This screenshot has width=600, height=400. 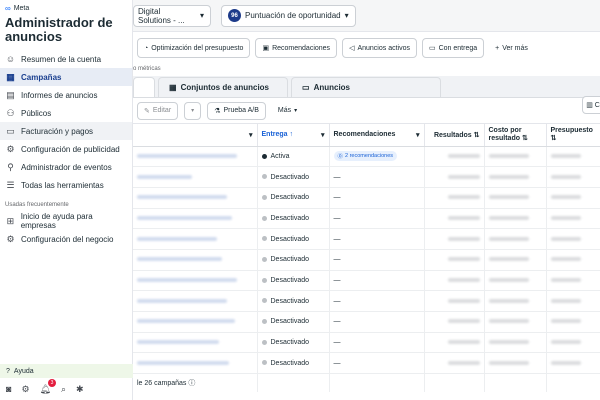 What do you see at coordinates (10, 220) in the screenshot?
I see `business-help-center-icon: ⊞` at bounding box center [10, 220].